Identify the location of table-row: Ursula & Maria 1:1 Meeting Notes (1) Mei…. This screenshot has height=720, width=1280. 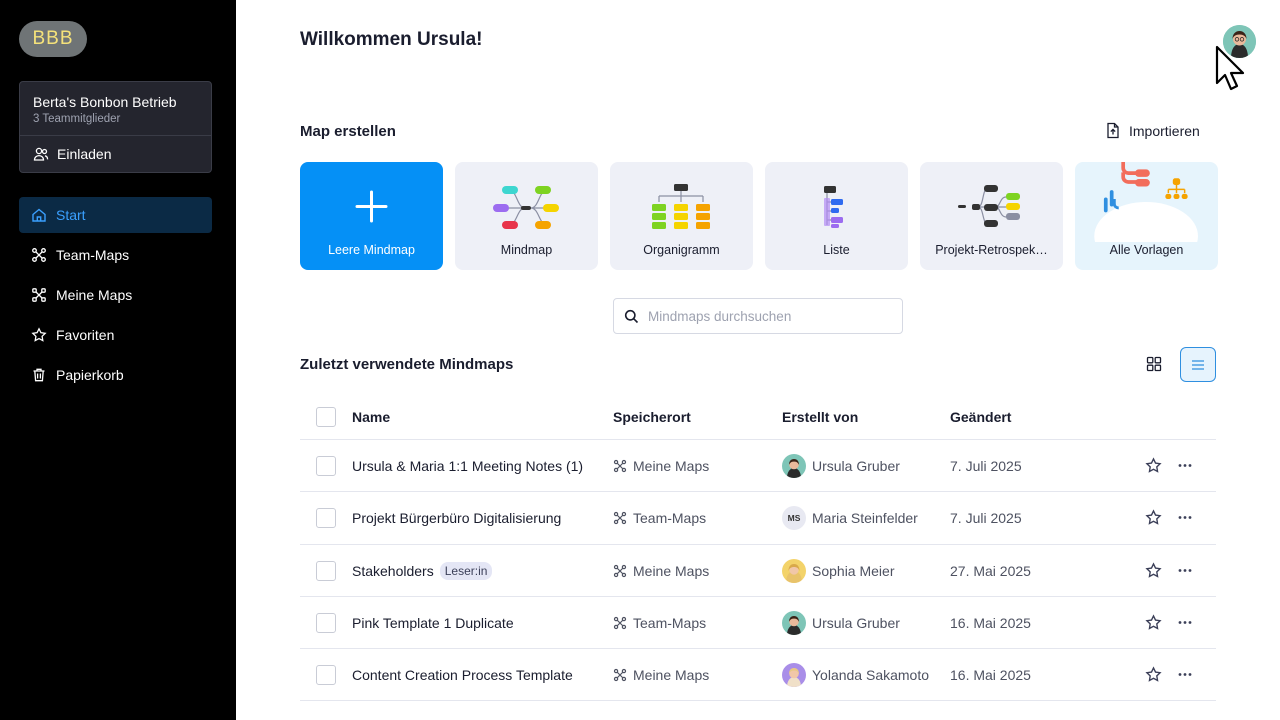
(758, 466).